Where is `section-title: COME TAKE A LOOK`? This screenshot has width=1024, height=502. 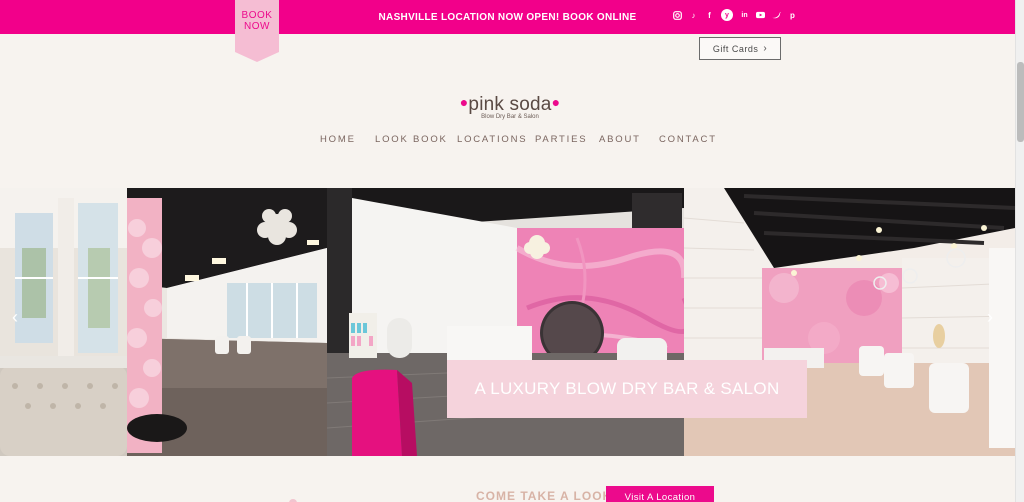
section-title: COME TAKE A LOOK is located at coordinates (544, 495).